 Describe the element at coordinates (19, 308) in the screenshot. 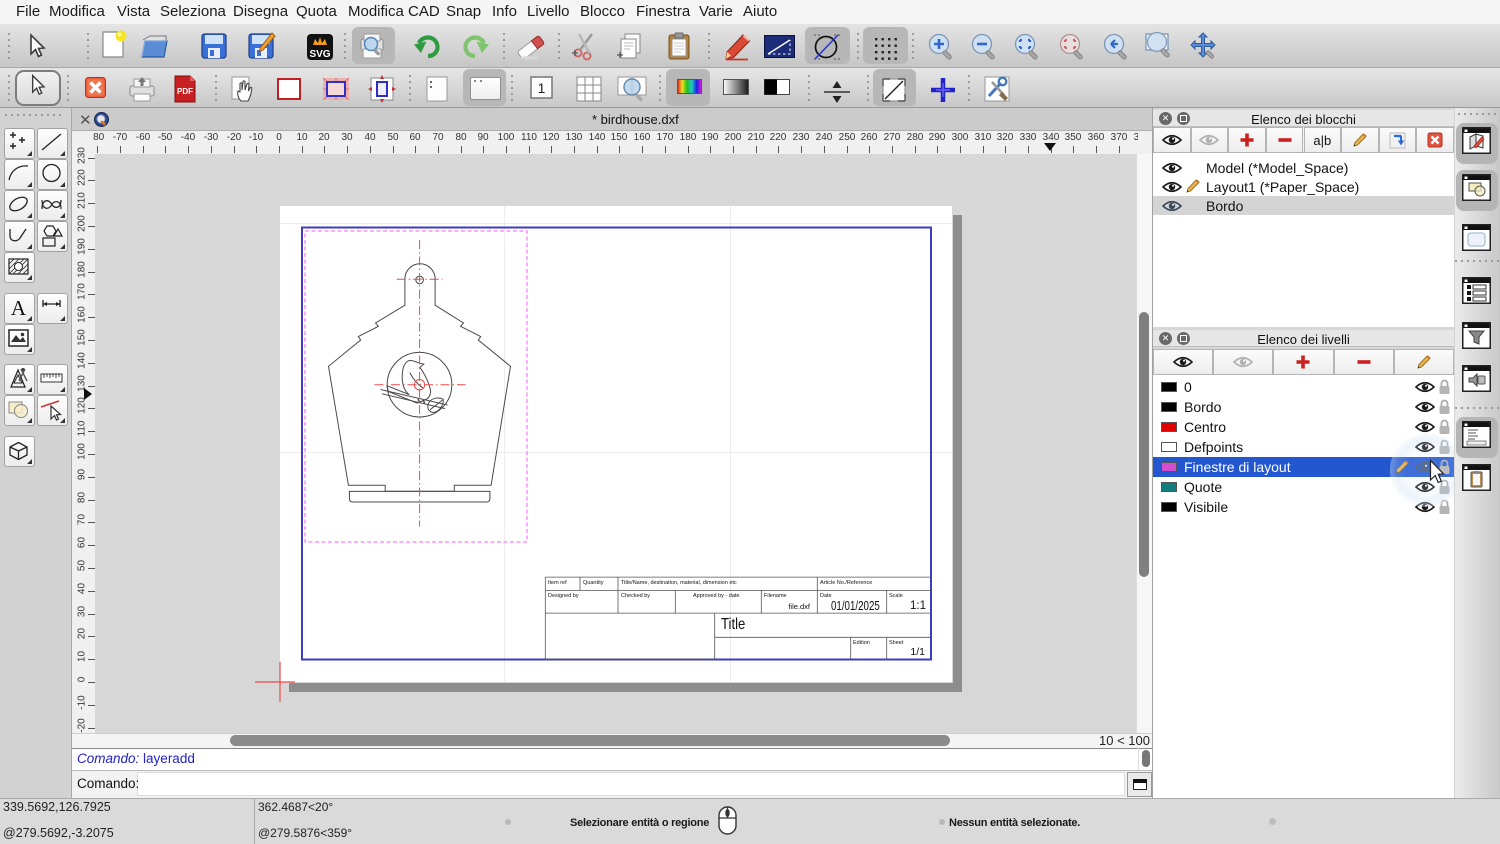

I see `svg-text: A` at that location.